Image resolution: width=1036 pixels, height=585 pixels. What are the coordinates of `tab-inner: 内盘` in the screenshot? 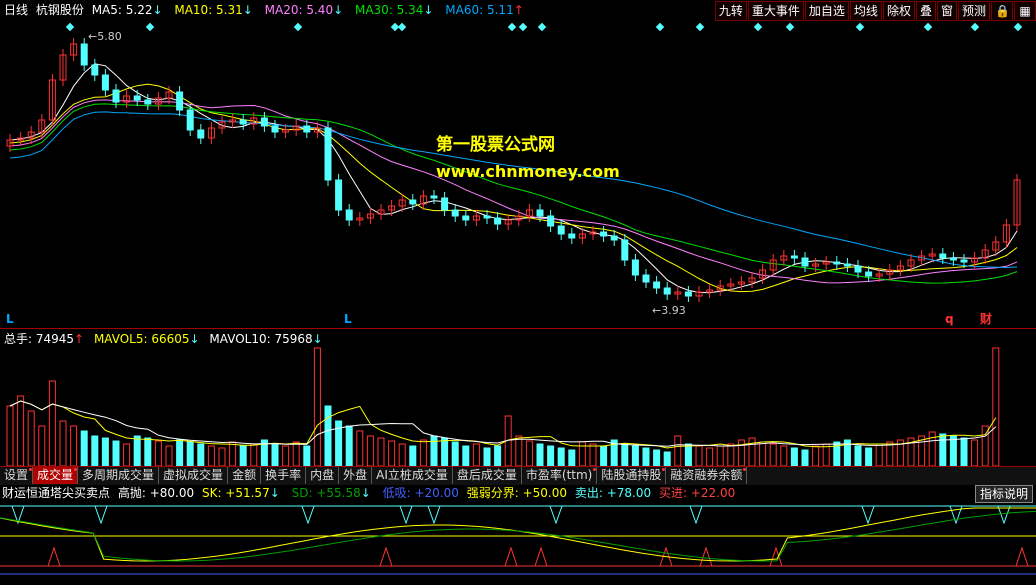 It's located at (323, 475).